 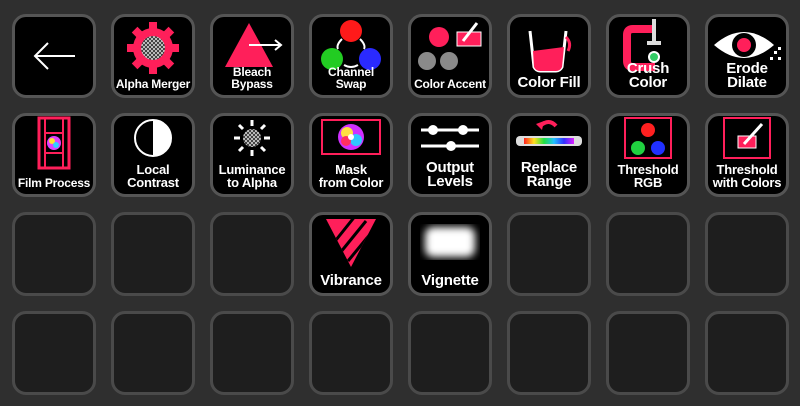 What do you see at coordinates (351, 280) in the screenshot?
I see `key-label: Vibrance` at bounding box center [351, 280].